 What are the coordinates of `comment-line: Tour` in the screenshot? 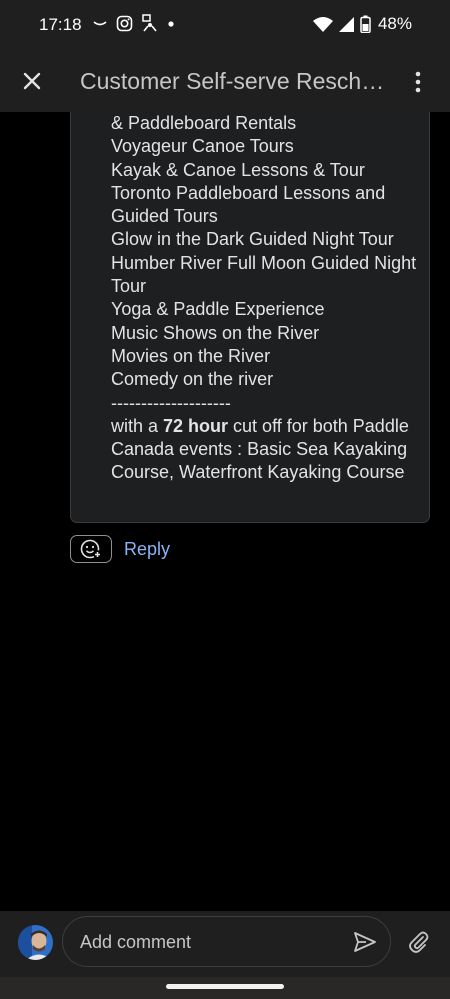 It's located at (129, 286).